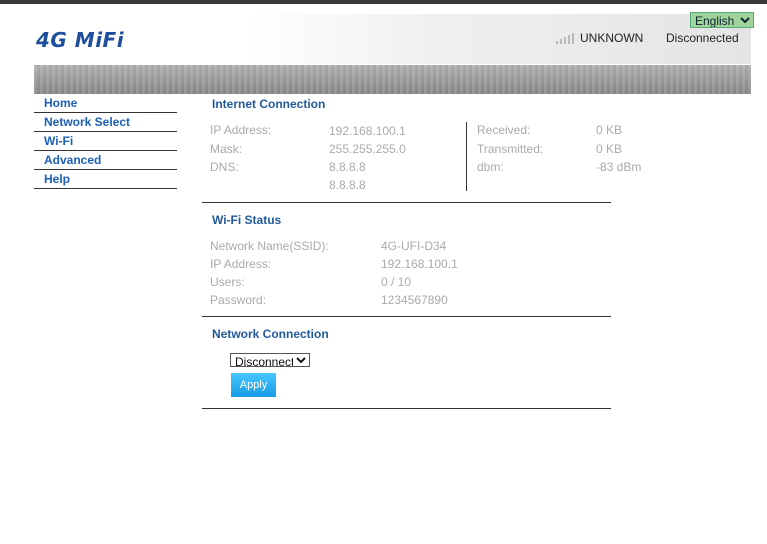  What do you see at coordinates (270, 360) in the screenshot?
I see `connection-mode-select: Disconnect` at bounding box center [270, 360].